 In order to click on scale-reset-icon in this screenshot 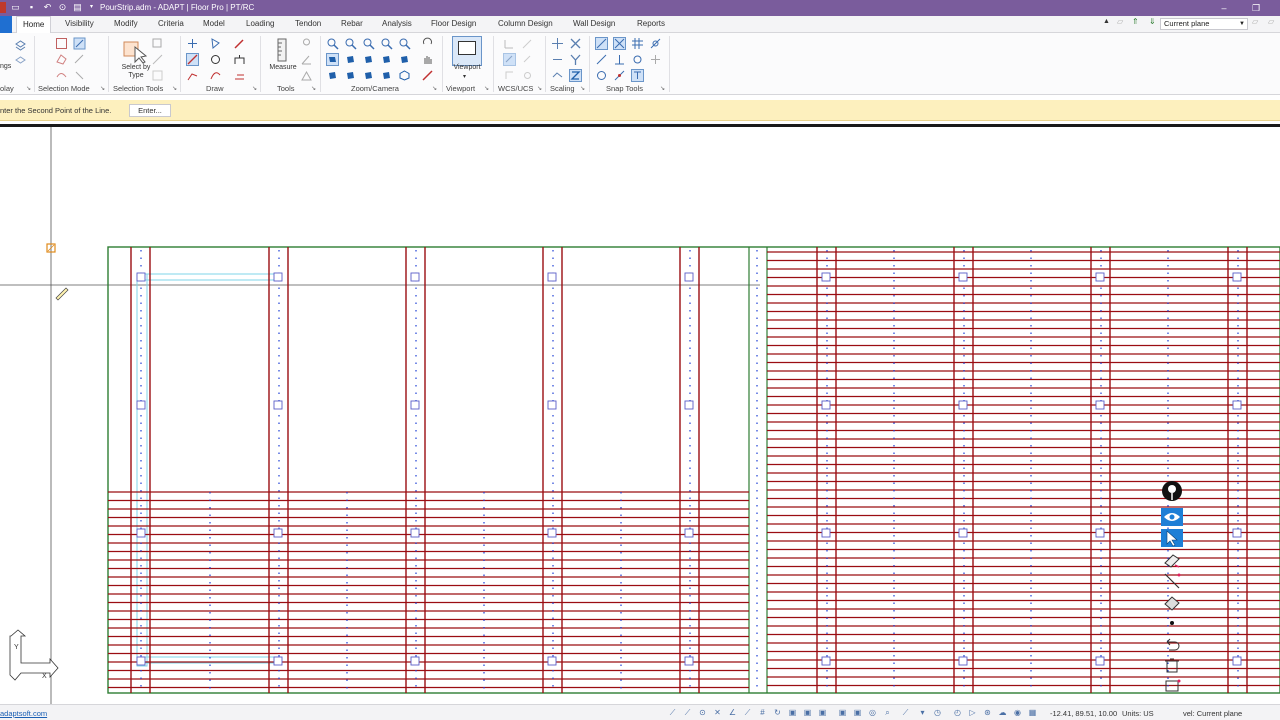, I will do `click(557, 75)`.